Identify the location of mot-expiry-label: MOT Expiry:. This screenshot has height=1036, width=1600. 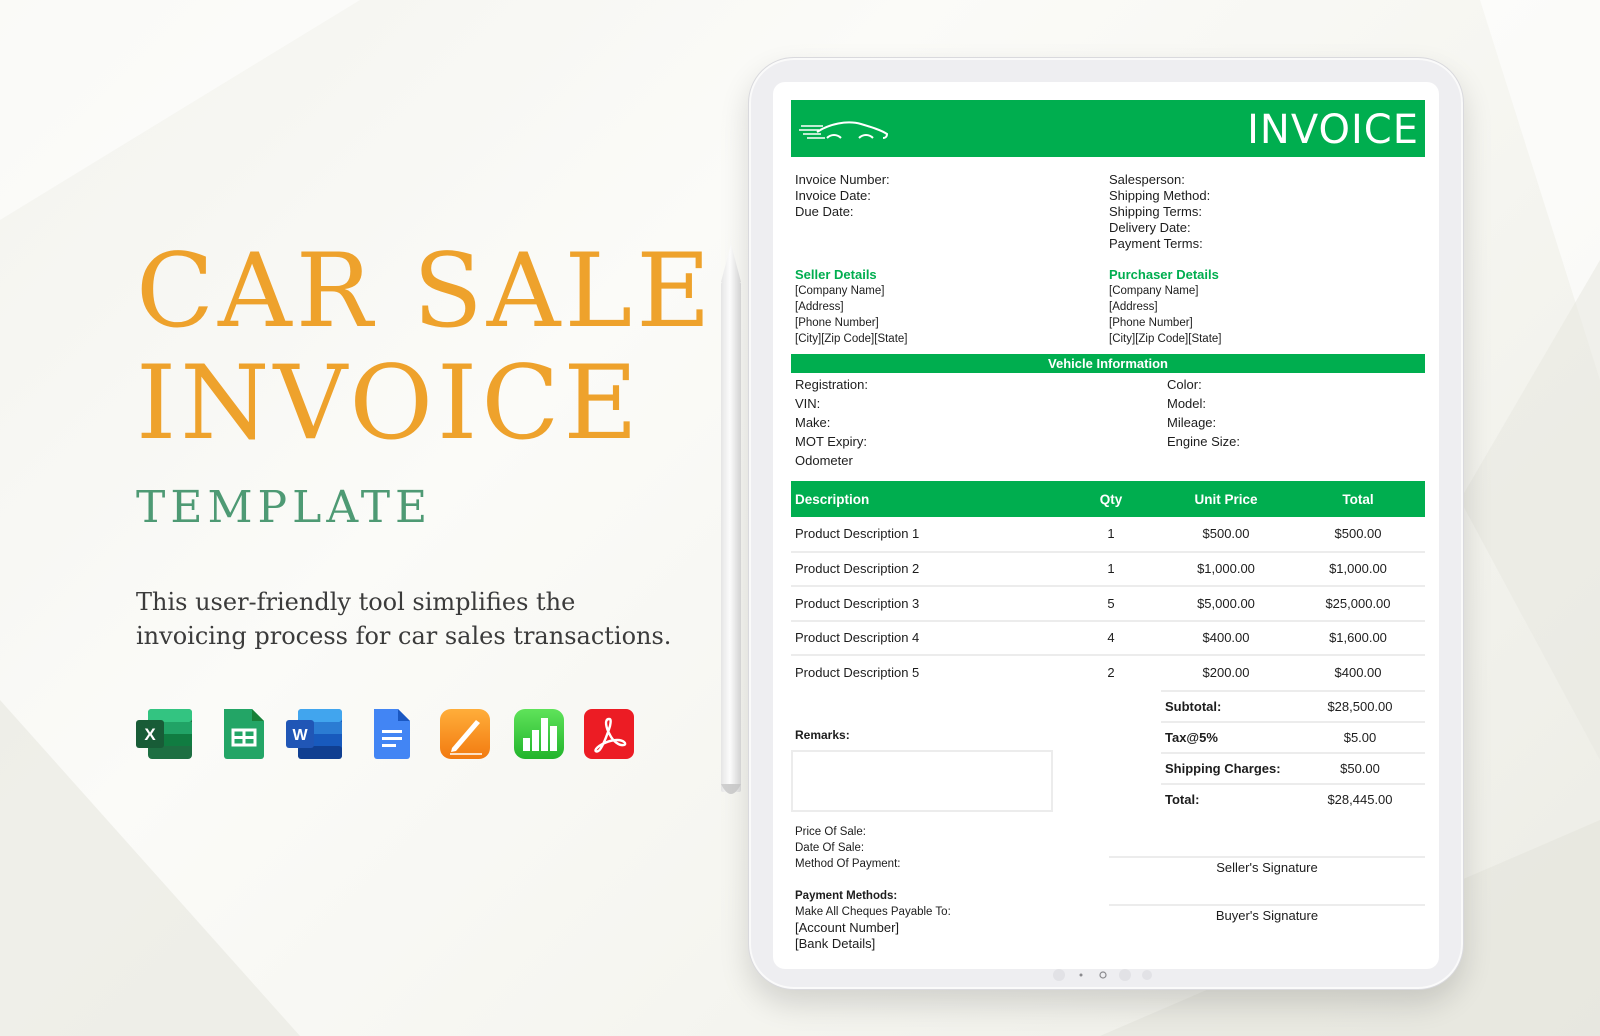
(831, 441).